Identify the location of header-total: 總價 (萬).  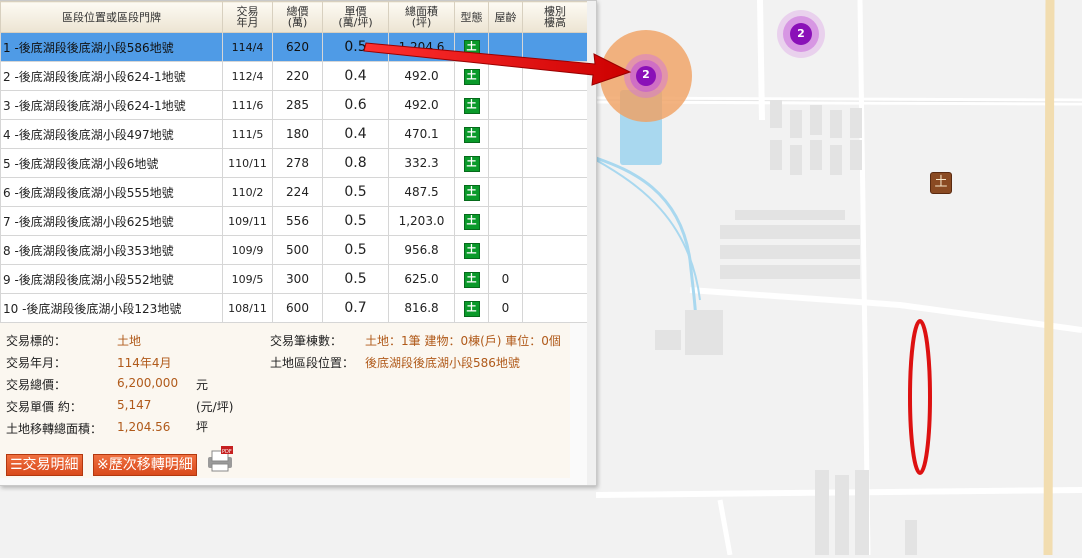
(297, 17).